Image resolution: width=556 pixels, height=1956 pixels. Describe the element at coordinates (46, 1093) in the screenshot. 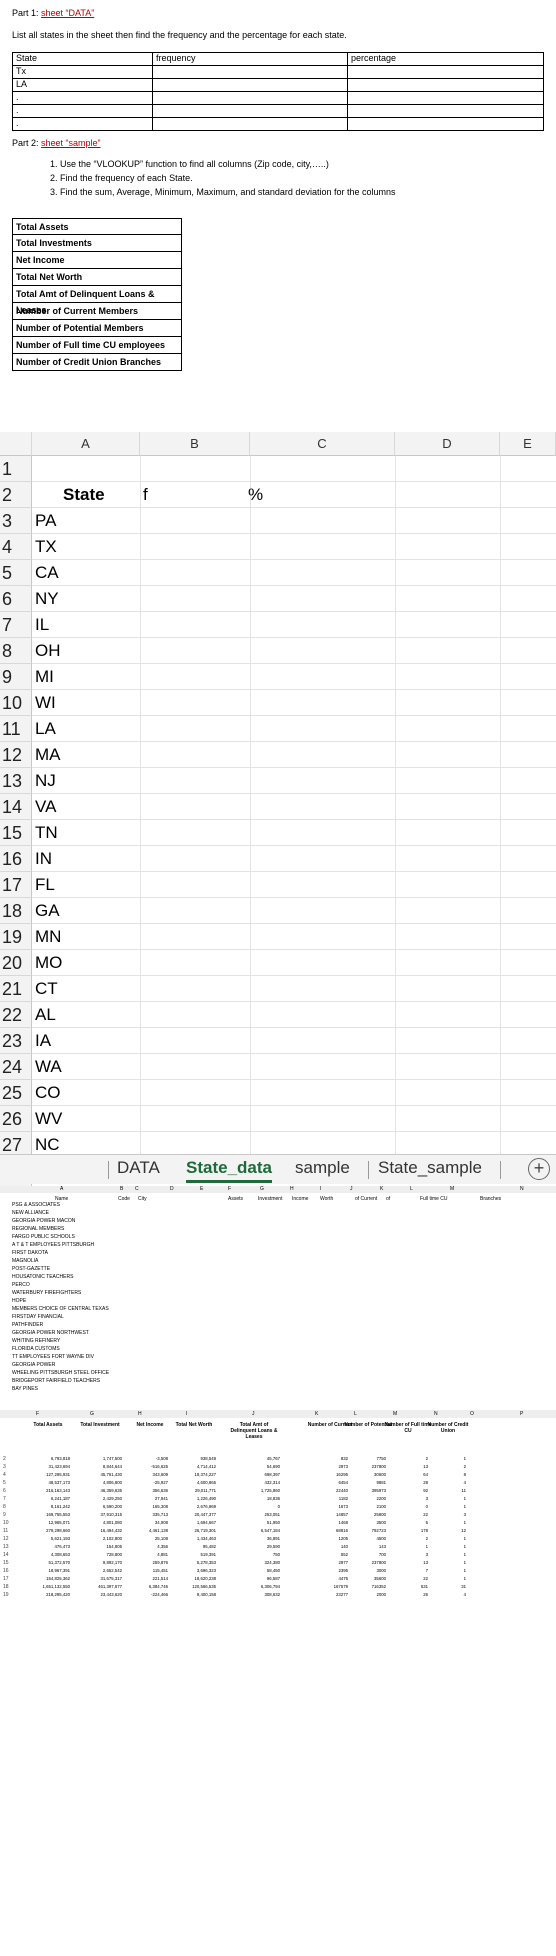

I see `state-cell: CO` at that location.